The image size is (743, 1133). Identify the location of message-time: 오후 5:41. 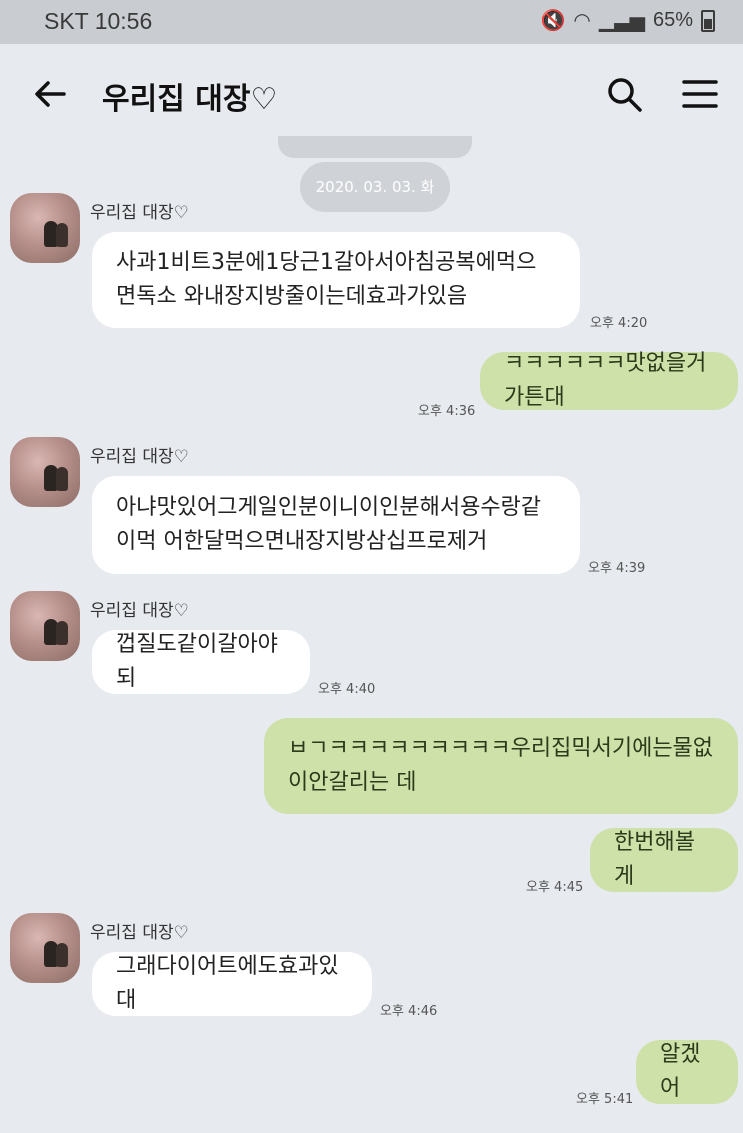
(605, 1099).